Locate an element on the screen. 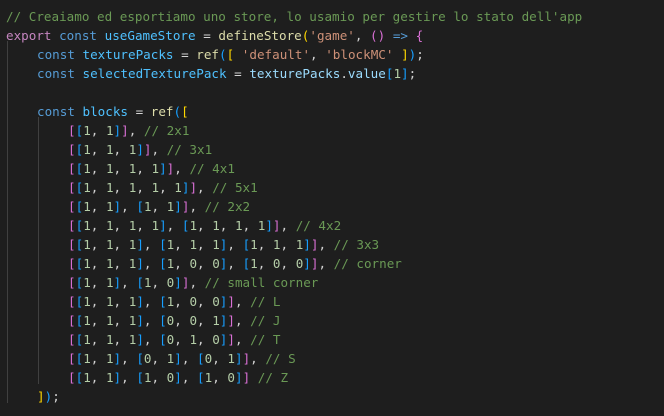 This screenshot has width=664, height=416. code-line: [[1, 1, 1, 1], [1, 1, 1, 1]], // 4x2 is located at coordinates (204, 225).